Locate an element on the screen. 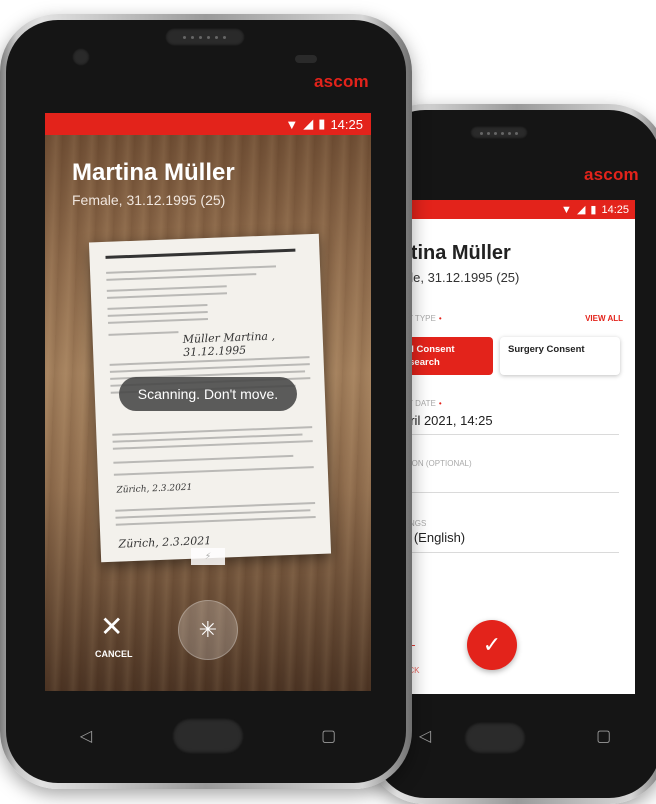 This screenshot has height=804, width=656. spinner-icon: ✳ is located at coordinates (208, 629).